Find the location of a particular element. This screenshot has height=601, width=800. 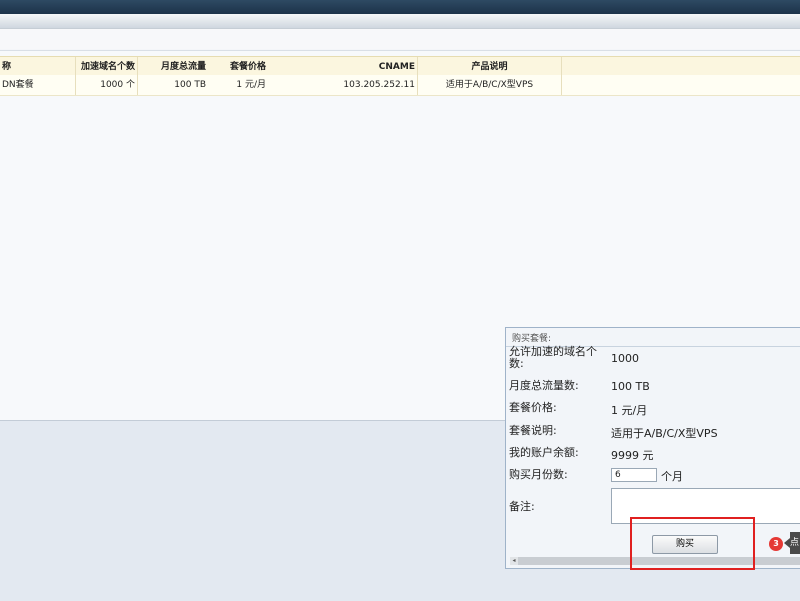

cell-domain-count: 1000 个 is located at coordinates (107, 85).